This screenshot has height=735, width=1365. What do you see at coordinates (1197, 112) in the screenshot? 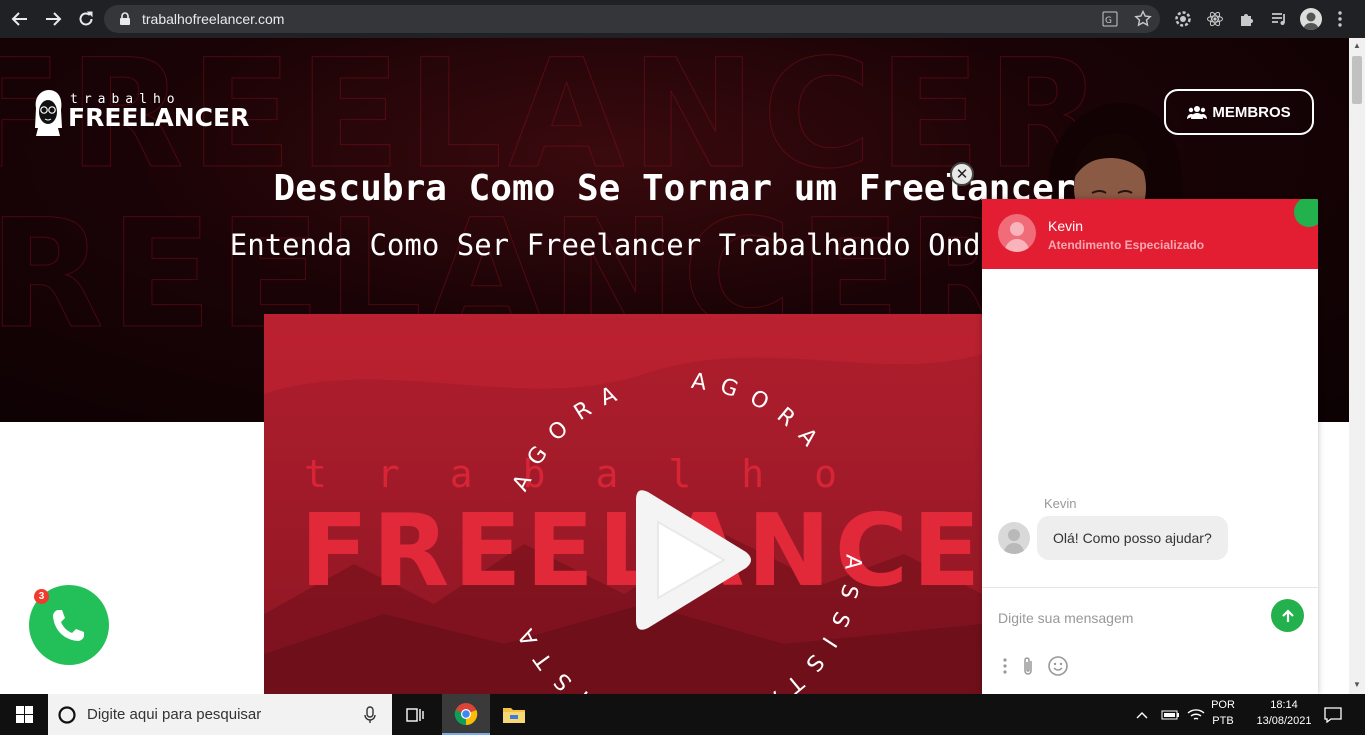
I see `users-icon` at bounding box center [1197, 112].